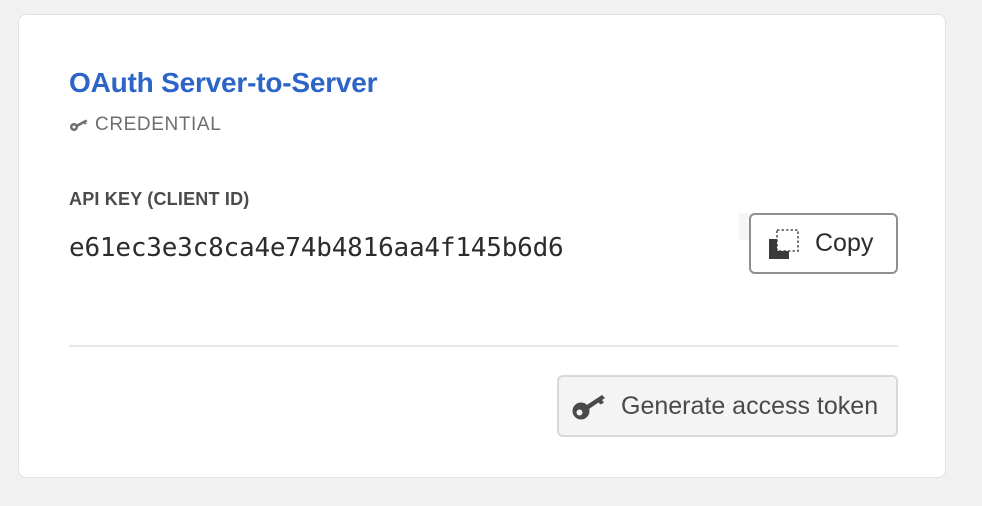 The image size is (982, 506). What do you see at coordinates (750, 405) in the screenshot?
I see `generate-access-token-label: Generate access token` at bounding box center [750, 405].